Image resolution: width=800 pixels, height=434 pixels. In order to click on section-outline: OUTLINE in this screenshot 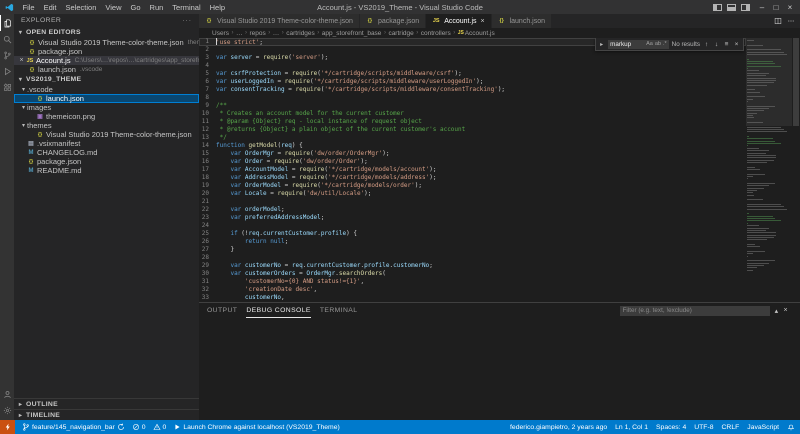, I will do `click(106, 403)`.